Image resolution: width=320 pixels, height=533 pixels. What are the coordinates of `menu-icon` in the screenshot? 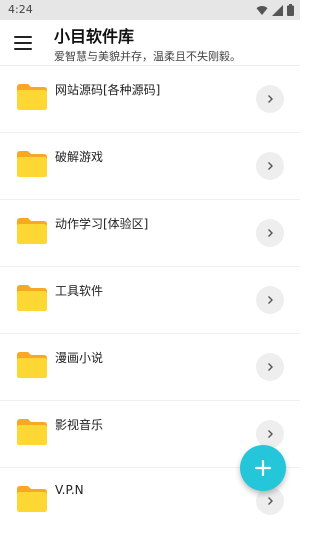 It's located at (23, 43).